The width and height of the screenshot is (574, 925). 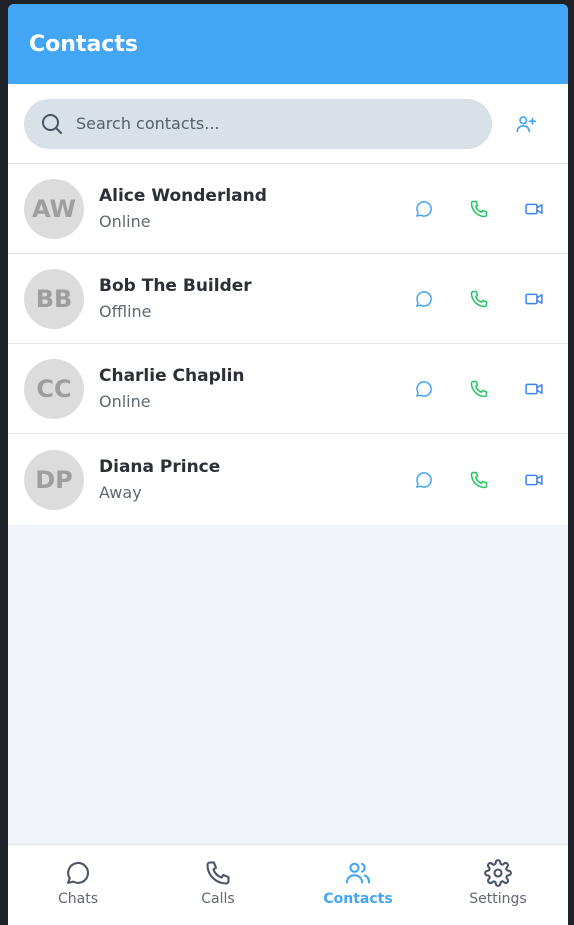 What do you see at coordinates (78, 885) in the screenshot?
I see `nav-chats: Chats` at bounding box center [78, 885].